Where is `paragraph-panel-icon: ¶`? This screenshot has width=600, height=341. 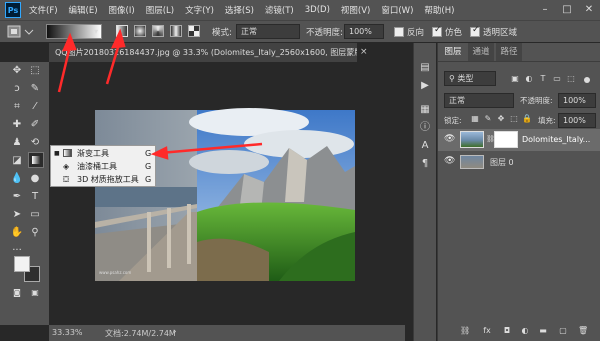 paragraph-panel-icon: ¶ is located at coordinates (425, 164).